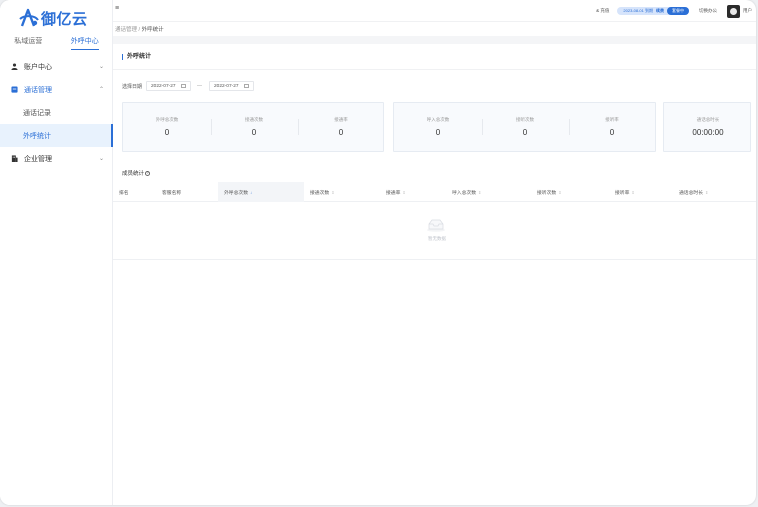 The height and width of the screenshot is (507, 758). What do you see at coordinates (38, 90) in the screenshot?
I see `sidebar-item-label: 通话管理` at bounding box center [38, 90].